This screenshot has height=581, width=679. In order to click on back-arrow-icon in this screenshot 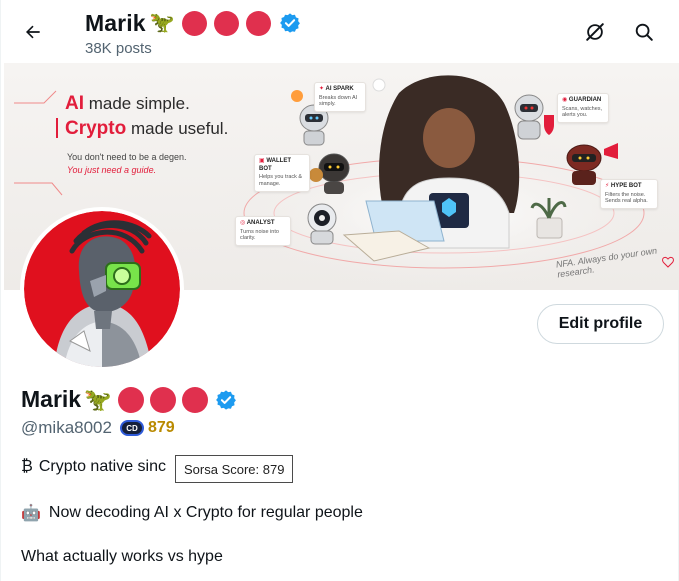, I will do `click(33, 32)`.